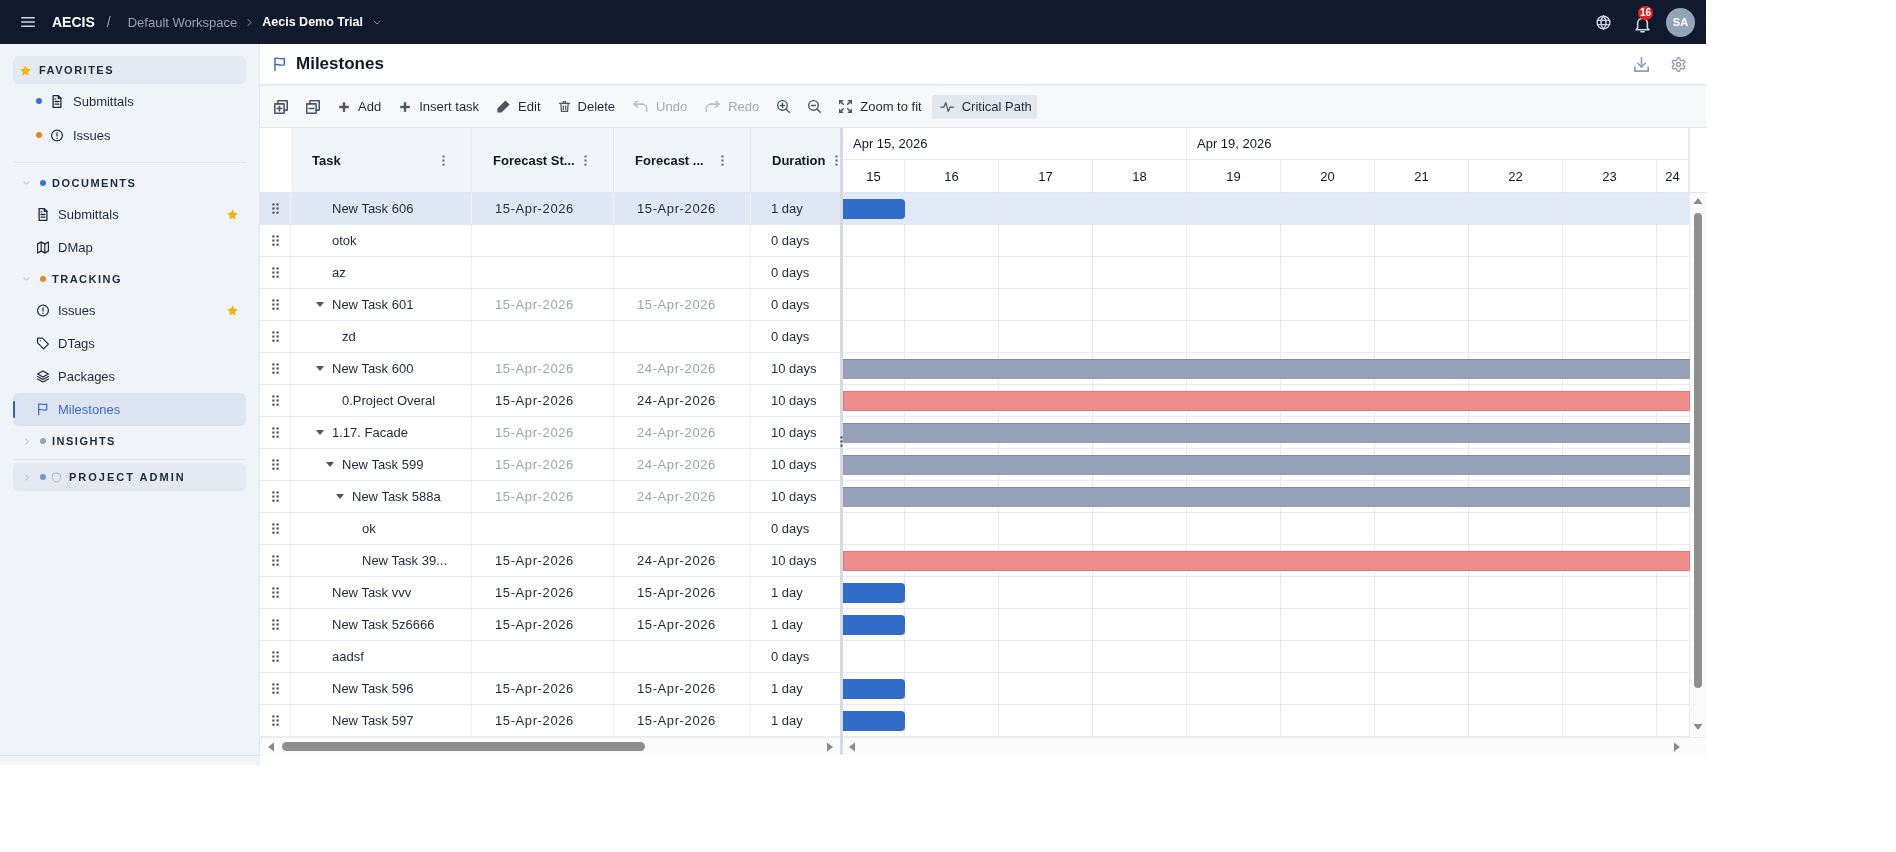 Image resolution: width=1896 pixels, height=852 pixels. I want to click on table-row: New Task 596 15-Apr-2026 15-Apr-2026 1 day, so click(550, 689).